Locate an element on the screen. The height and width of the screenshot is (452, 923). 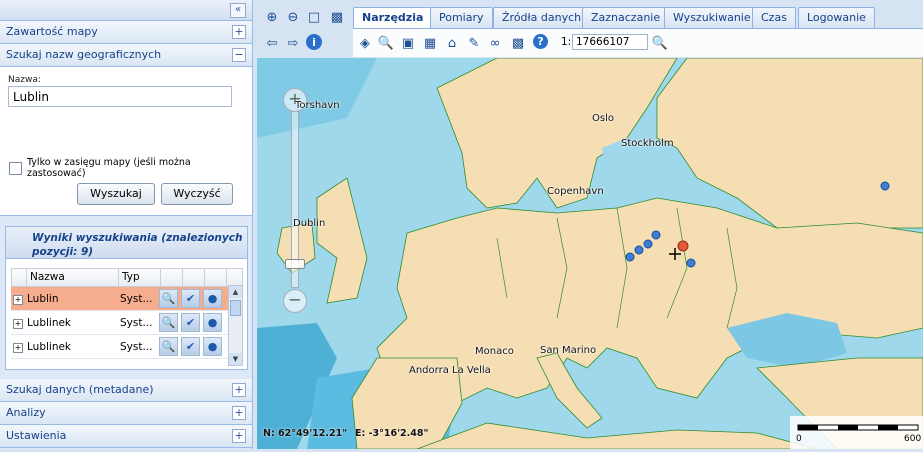
wms-icon: ▩ is located at coordinates (518, 43).